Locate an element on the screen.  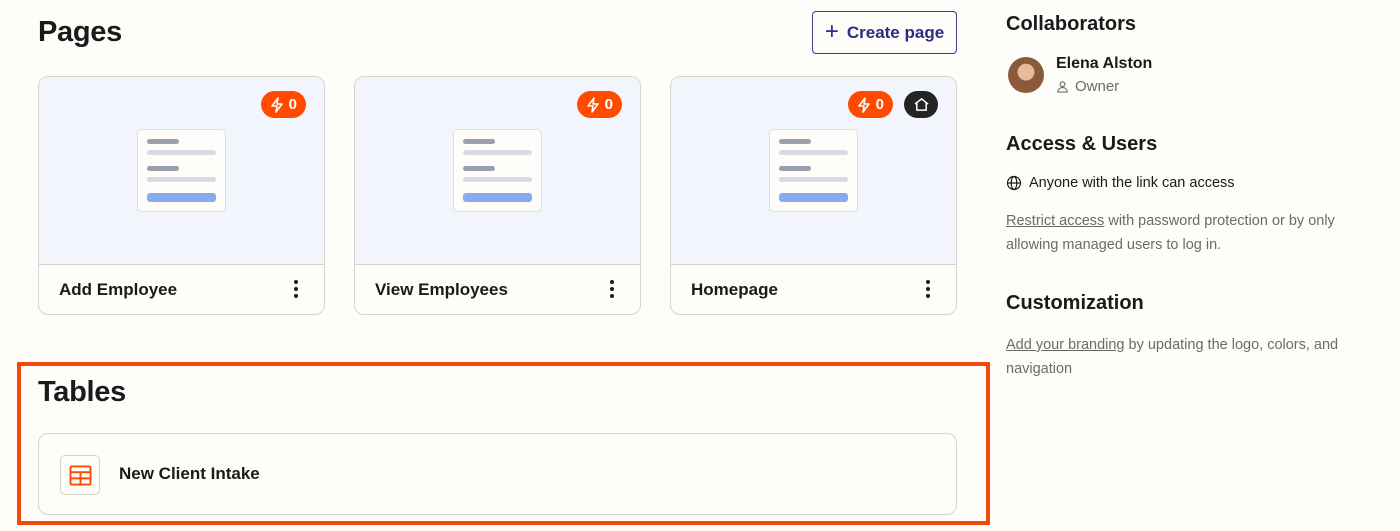
page-card-add-employee: 0 Add Employee is located at coordinates (181, 195).